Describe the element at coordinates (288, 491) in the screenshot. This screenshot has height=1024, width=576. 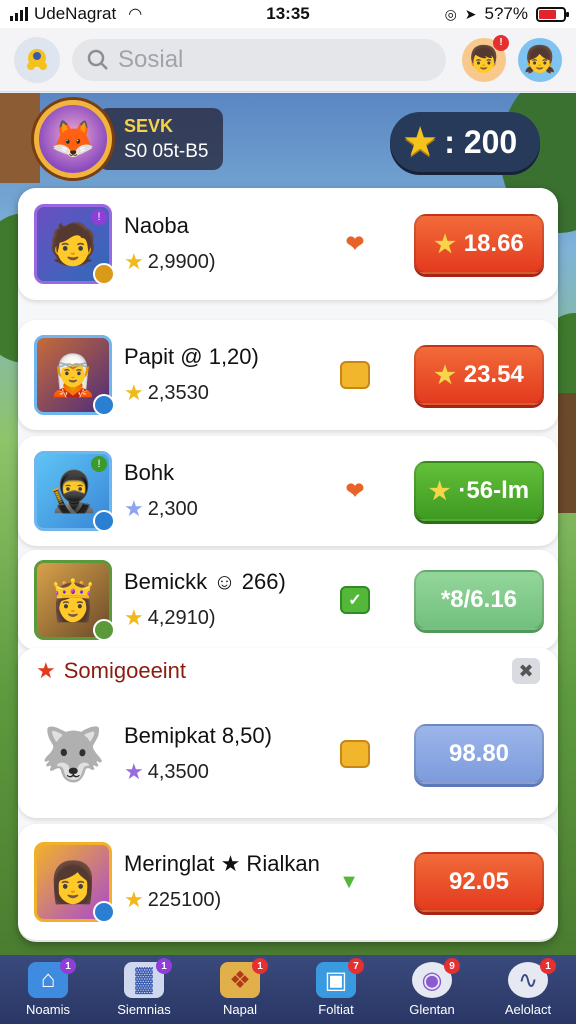
I see `list-item: 🥷! Bohk ★ 2,300 ❤ ★ ·56-lm` at that location.